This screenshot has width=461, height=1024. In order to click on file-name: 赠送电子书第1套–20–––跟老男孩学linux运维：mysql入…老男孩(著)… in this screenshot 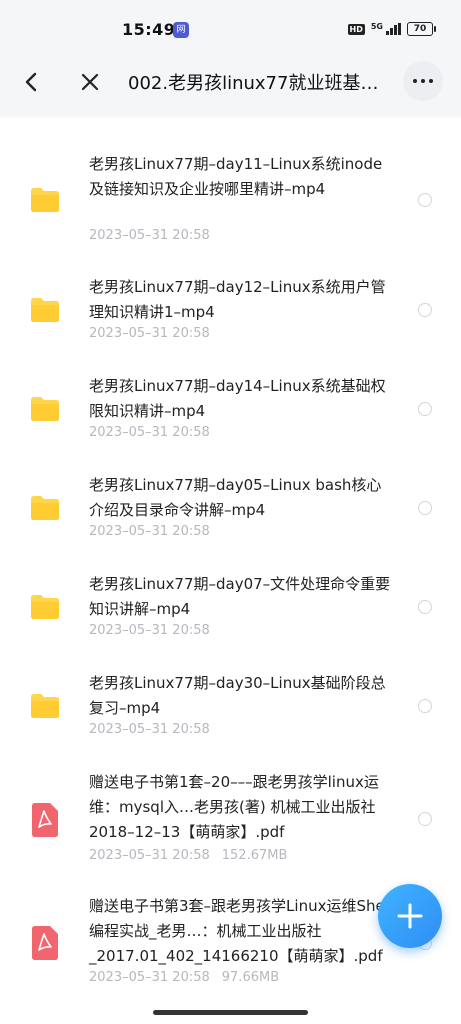, I will do `click(234, 807)`.